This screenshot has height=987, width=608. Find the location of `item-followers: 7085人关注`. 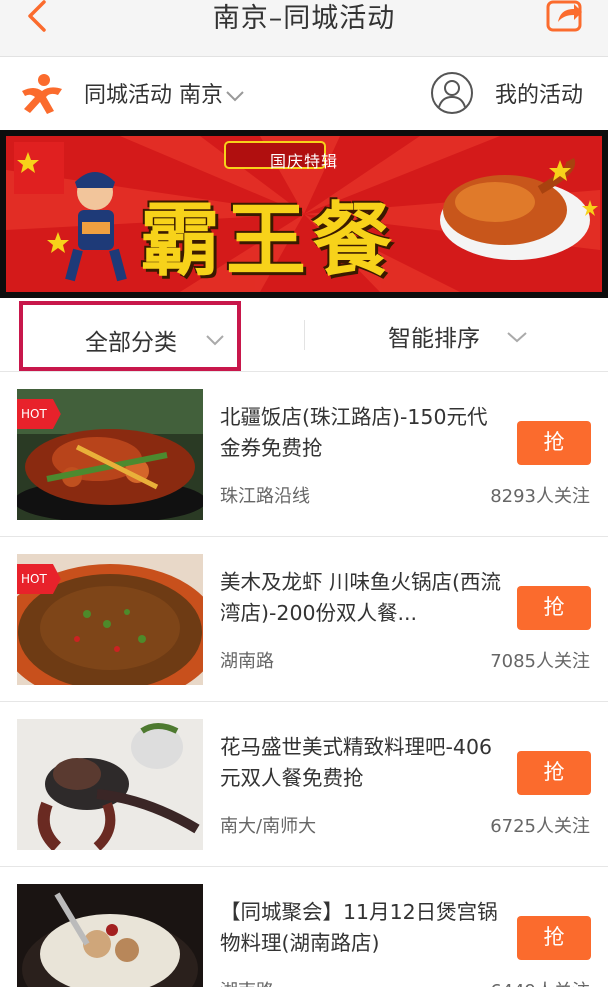

item-followers: 7085人关注 is located at coordinates (540, 661).